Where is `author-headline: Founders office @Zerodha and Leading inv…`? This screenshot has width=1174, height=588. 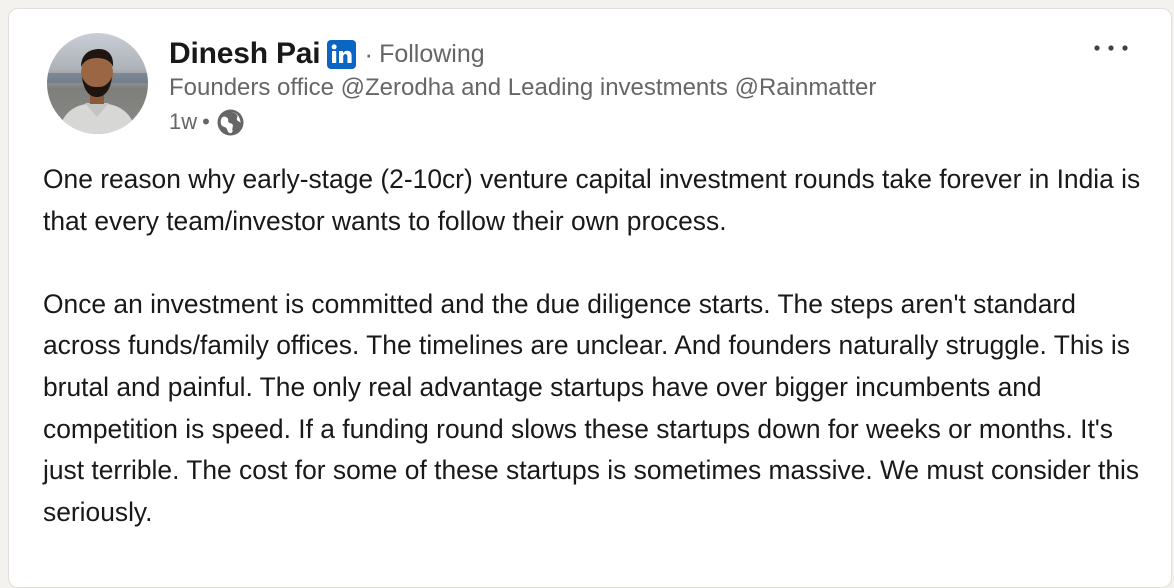
author-headline: Founders office @Zerodha and Leading inv… is located at coordinates (523, 87).